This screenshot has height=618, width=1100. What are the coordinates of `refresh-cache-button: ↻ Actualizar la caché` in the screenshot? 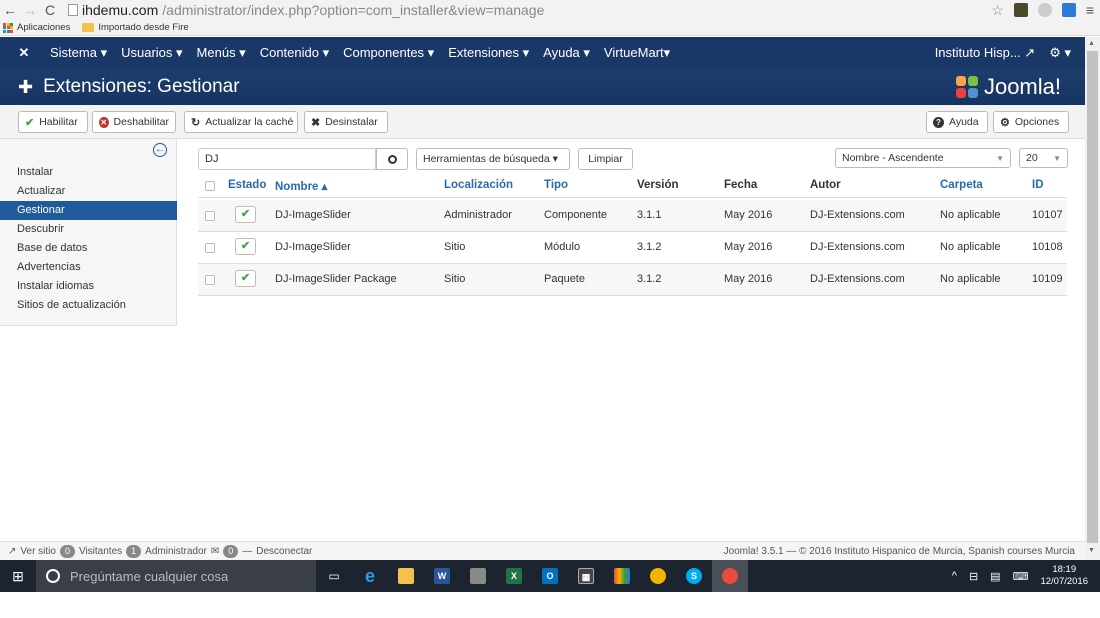 It's located at (241, 122).